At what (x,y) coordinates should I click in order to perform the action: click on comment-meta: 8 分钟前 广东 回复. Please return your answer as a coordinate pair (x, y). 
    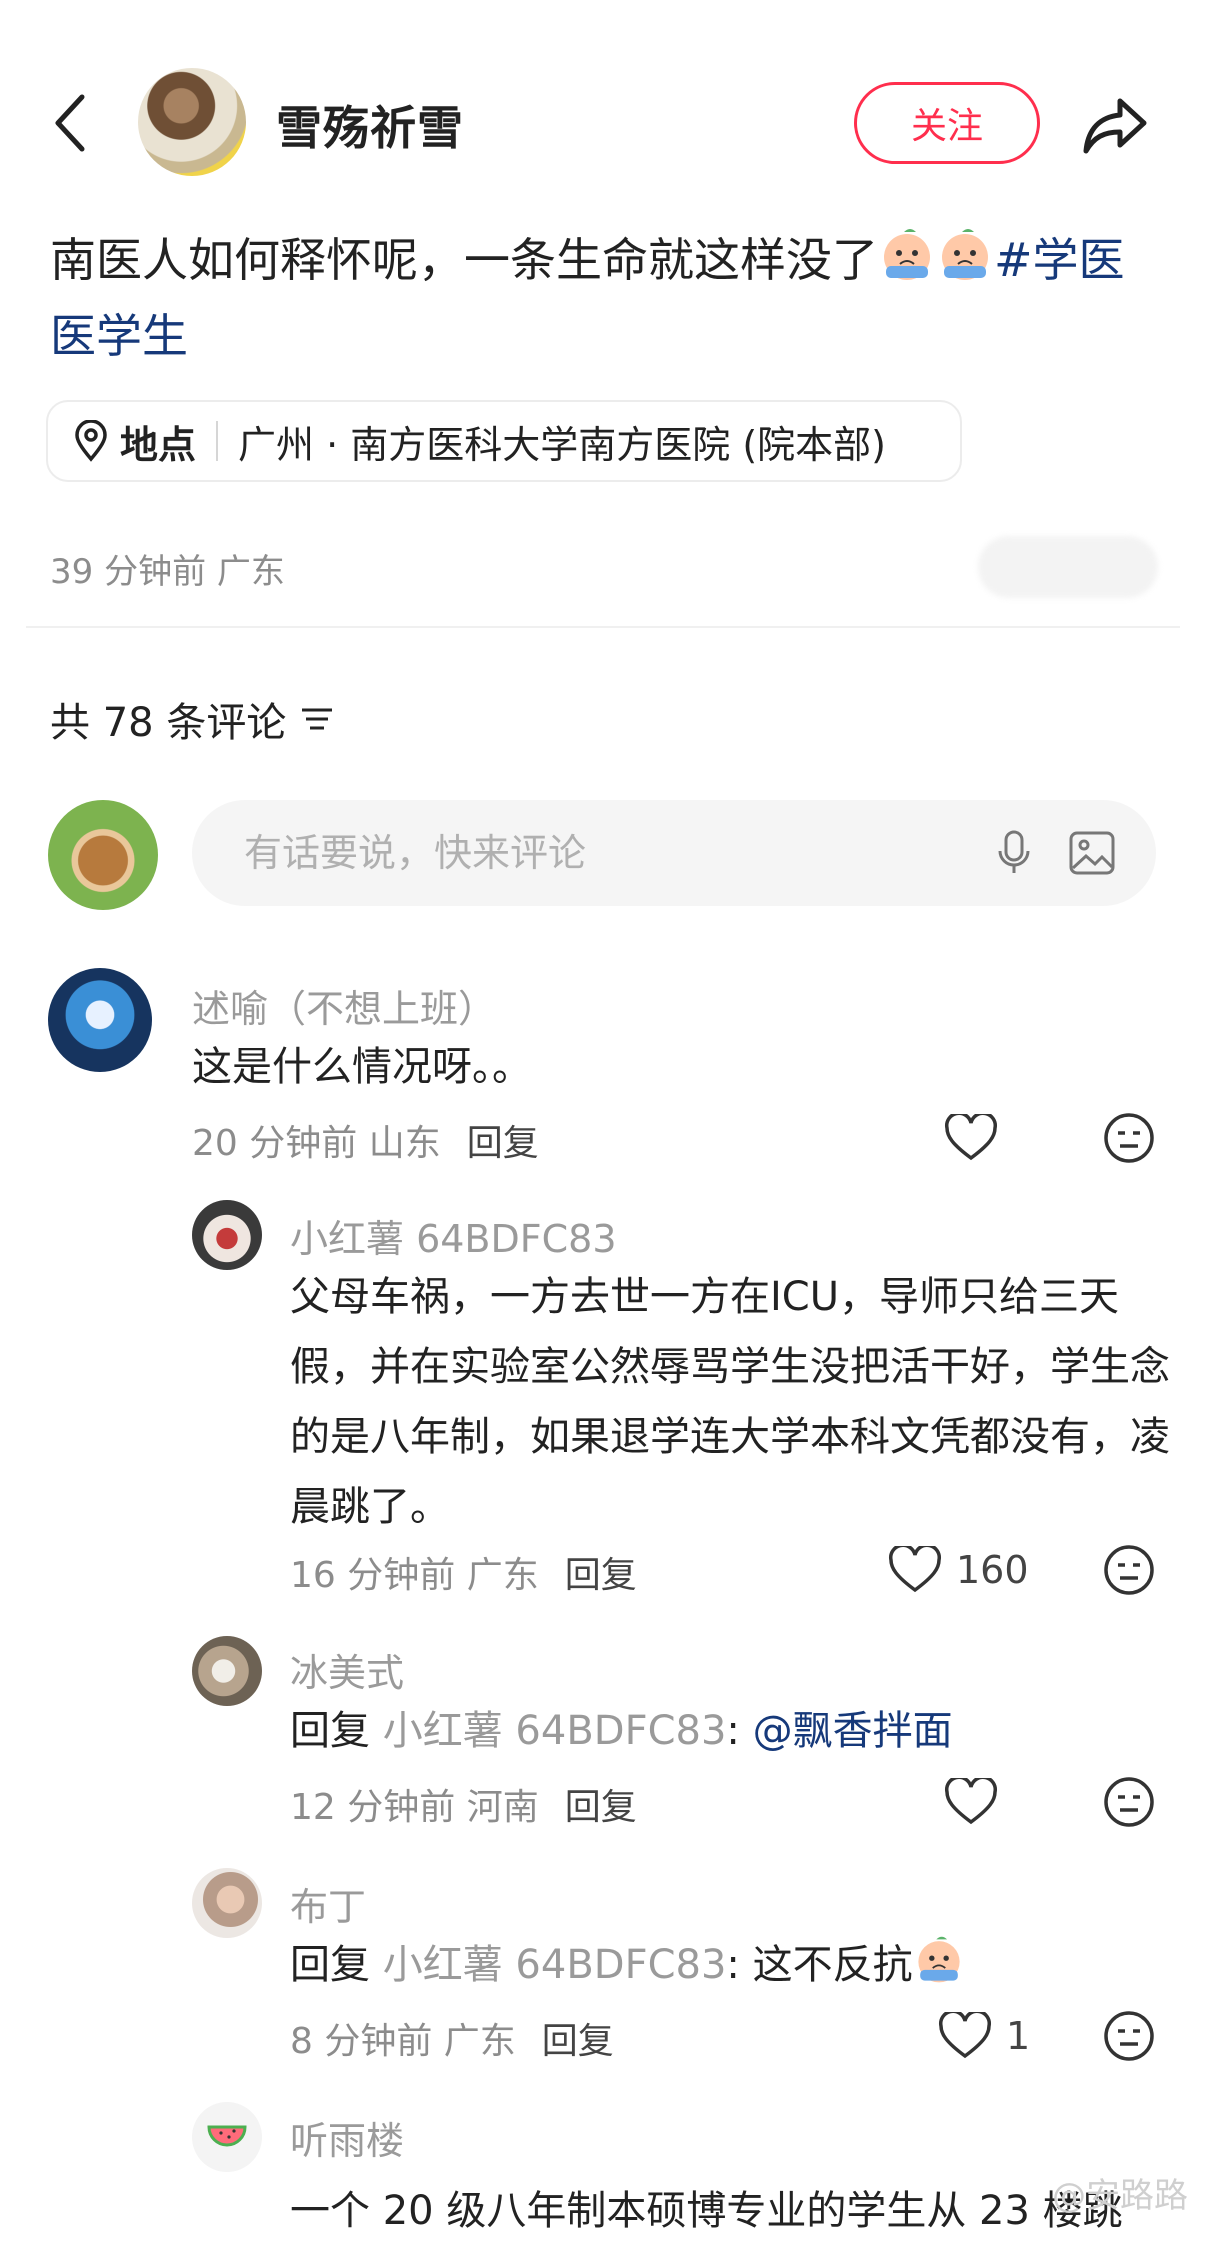
    Looking at the image, I should click on (452, 2038).